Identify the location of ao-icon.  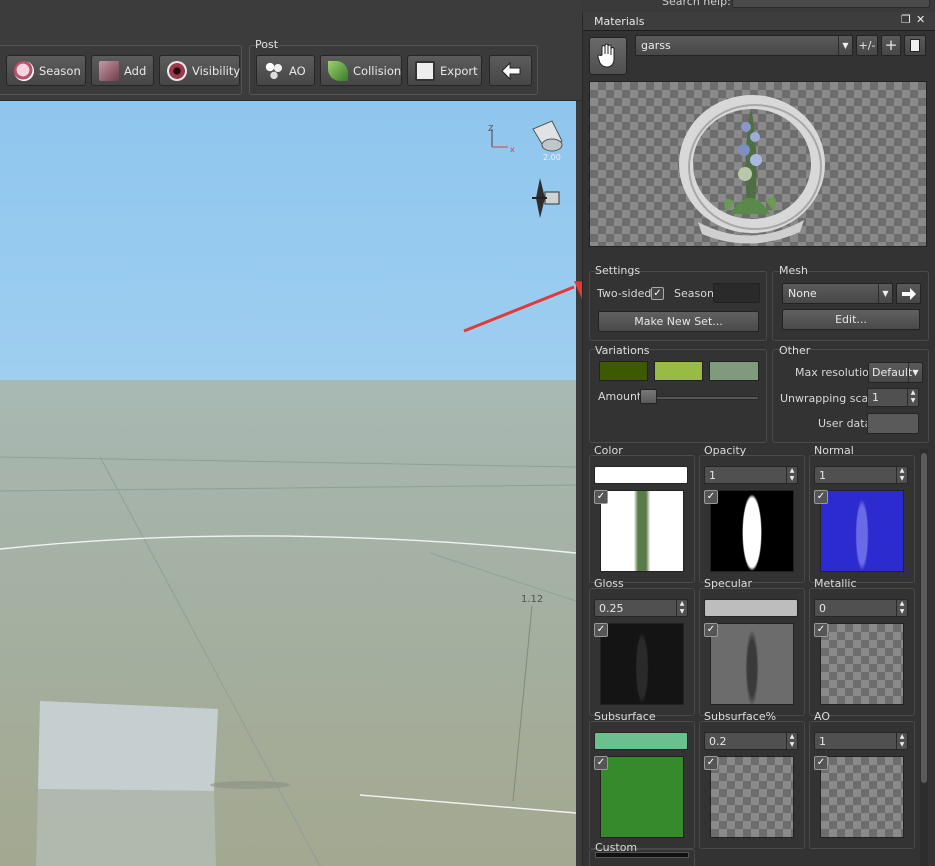
(274, 70).